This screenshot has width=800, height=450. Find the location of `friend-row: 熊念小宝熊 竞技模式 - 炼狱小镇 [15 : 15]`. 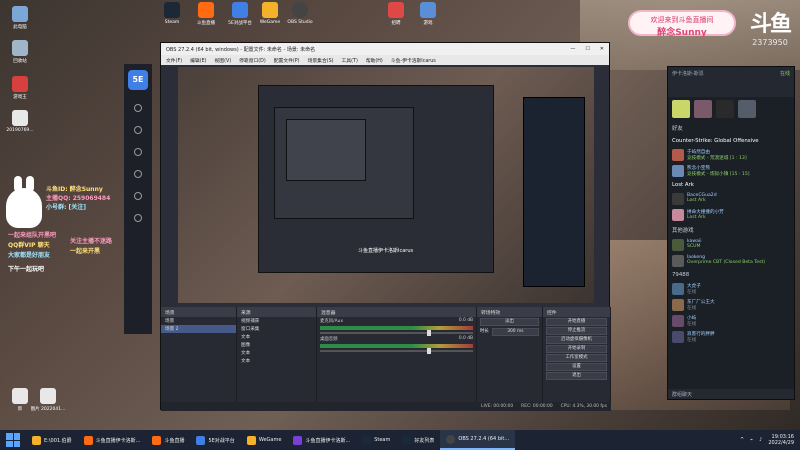

friend-row: 熊念小宝熊 竞技模式 - 炼狱小镇 [15 : 15] is located at coordinates (731, 171).